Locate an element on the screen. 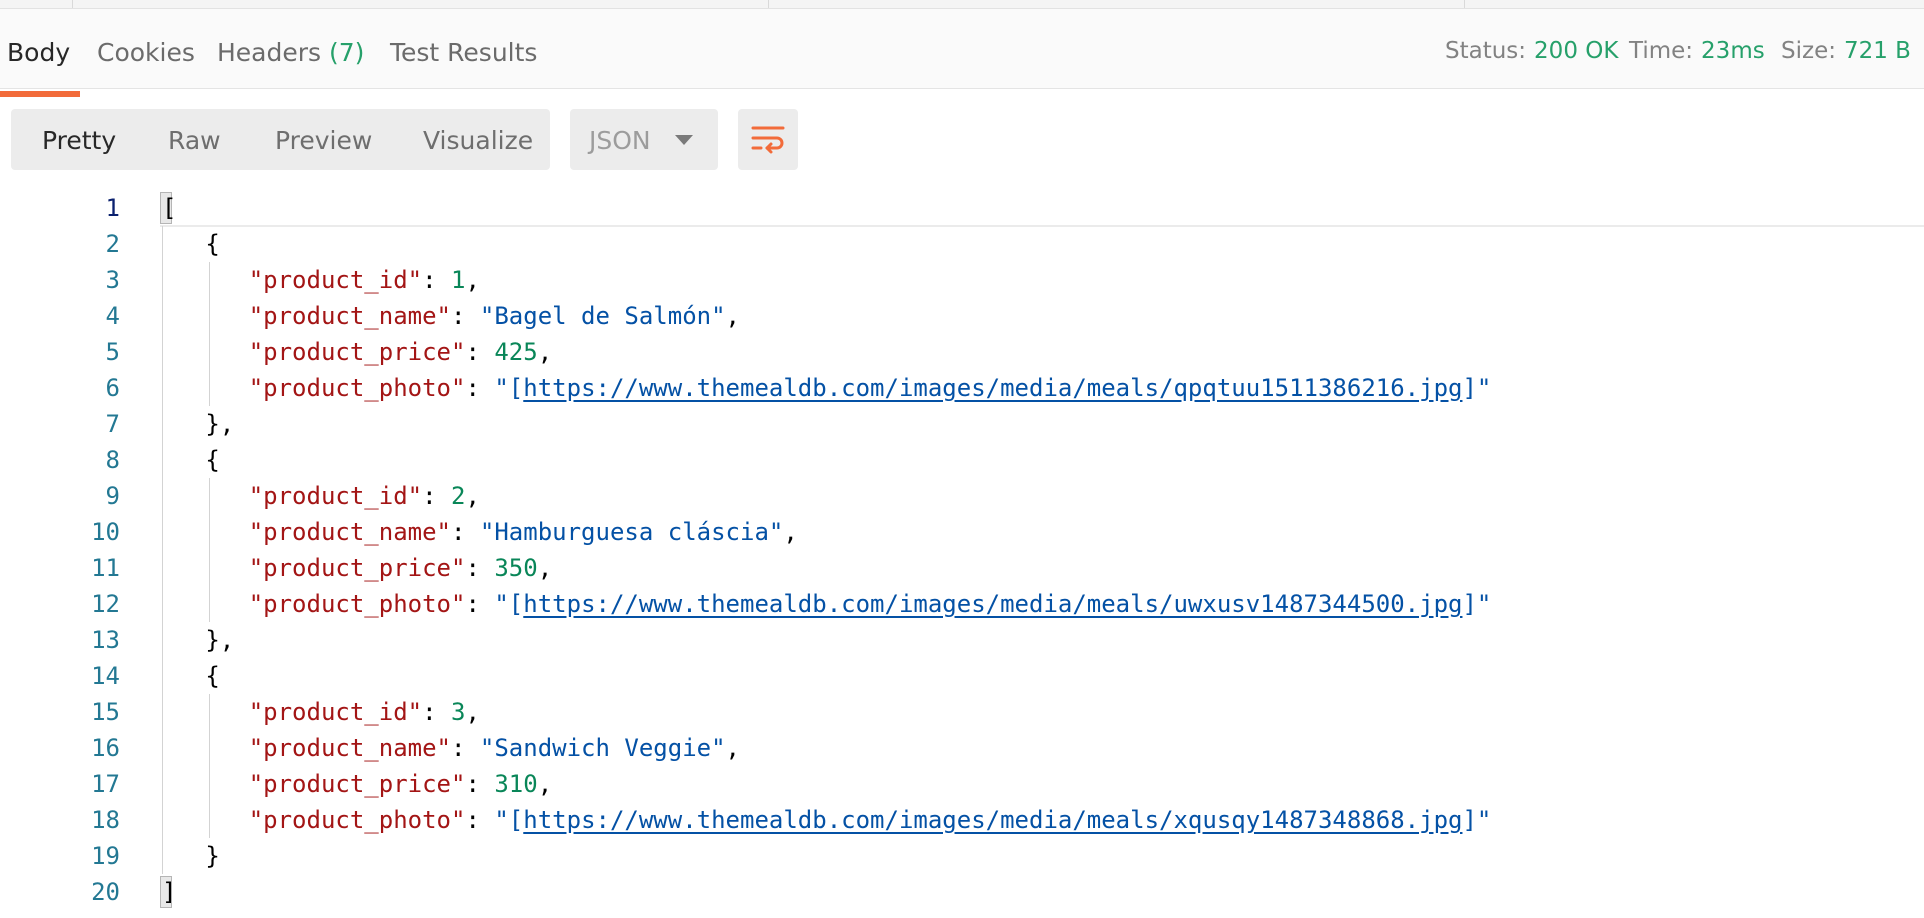 Image resolution: width=1924 pixels, height=918 pixels. code-line: 11 "product_price": 350, is located at coordinates (962, 568).